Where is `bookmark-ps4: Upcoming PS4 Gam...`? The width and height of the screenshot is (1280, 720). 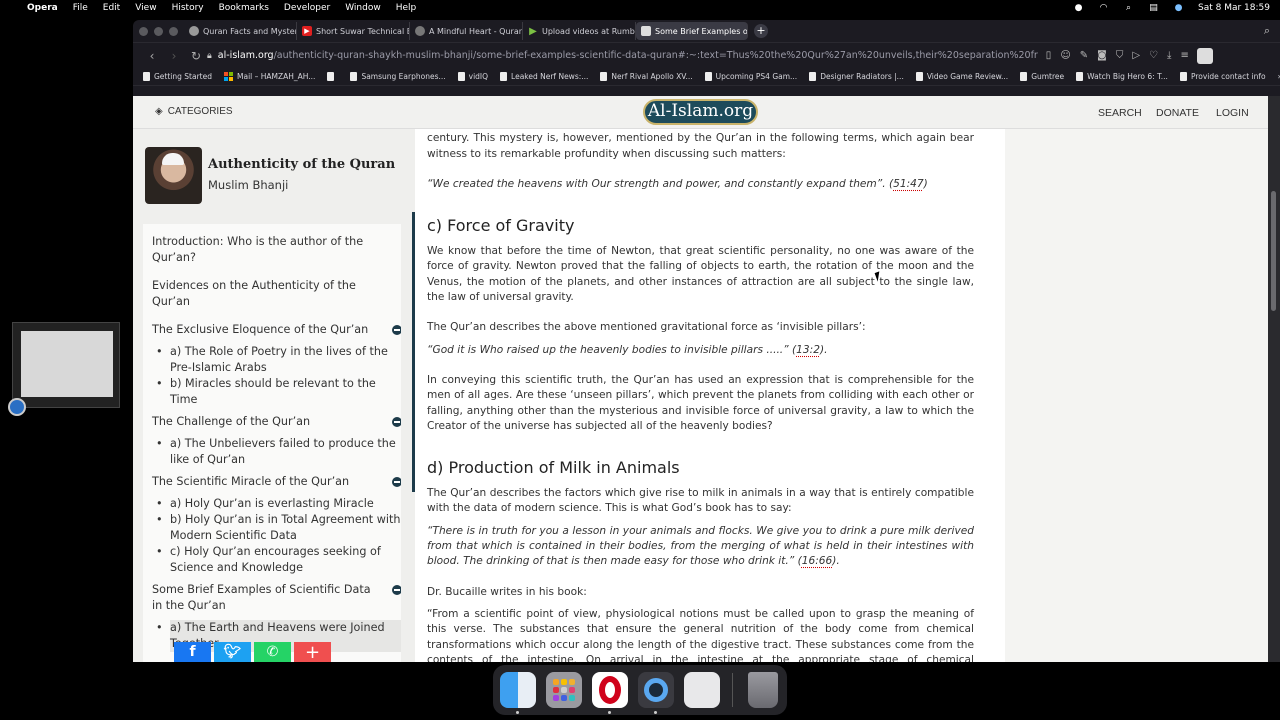 bookmark-ps4: Upcoming PS4 Gam... is located at coordinates (750, 76).